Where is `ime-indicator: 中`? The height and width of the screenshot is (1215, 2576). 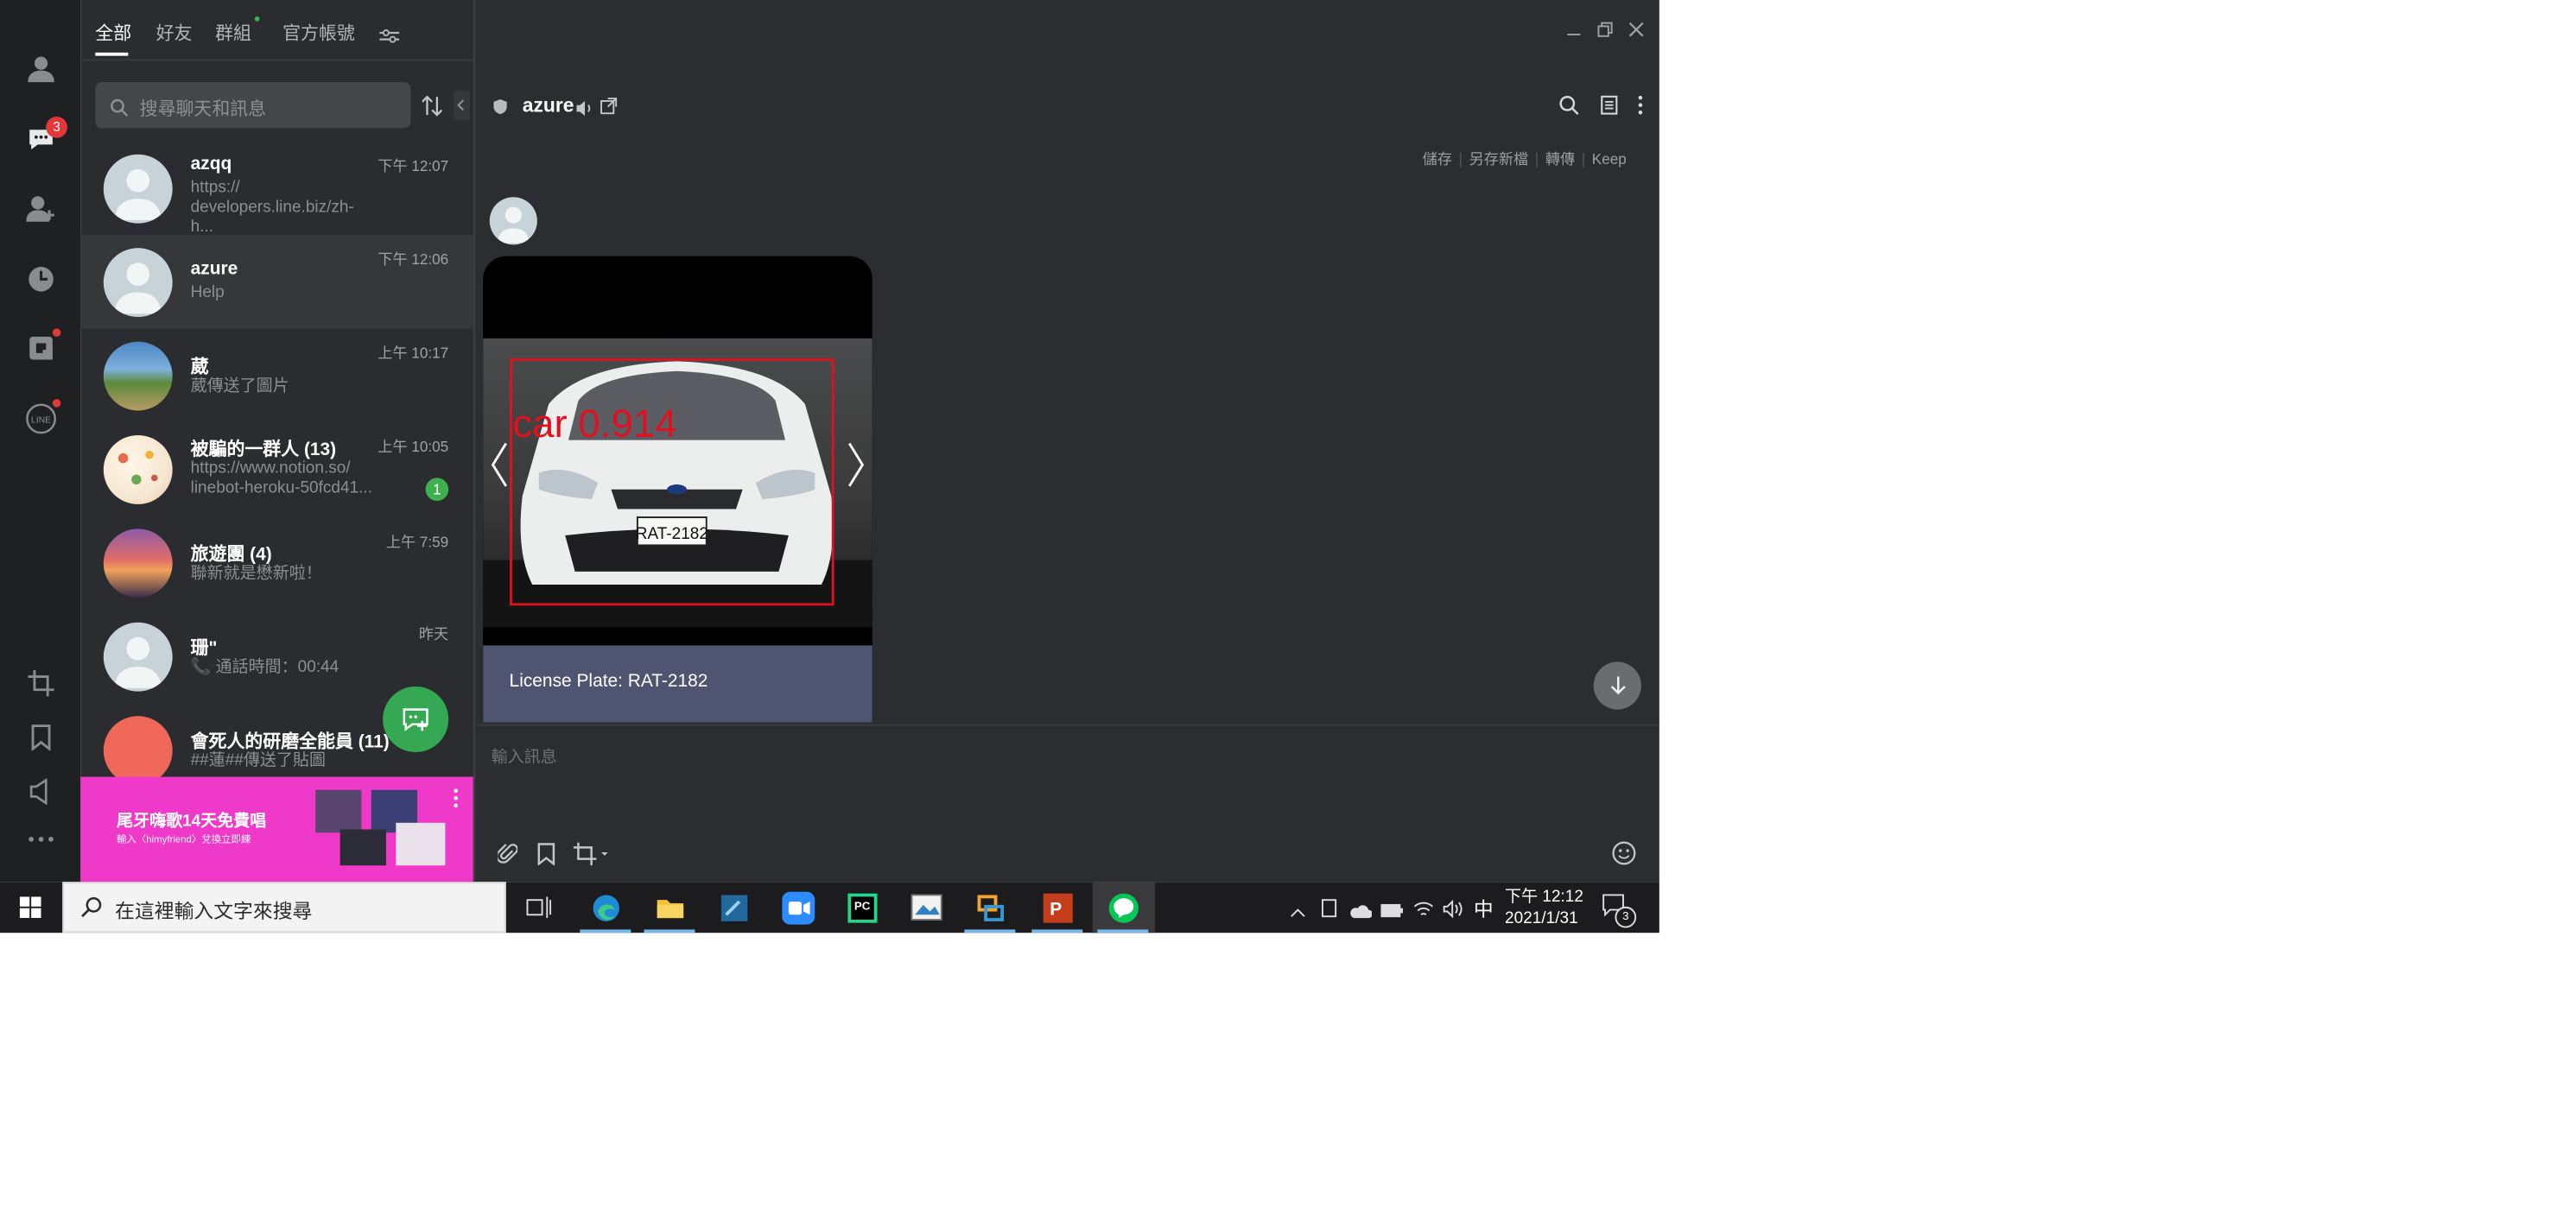
ime-indicator: 中 is located at coordinates (1484, 909).